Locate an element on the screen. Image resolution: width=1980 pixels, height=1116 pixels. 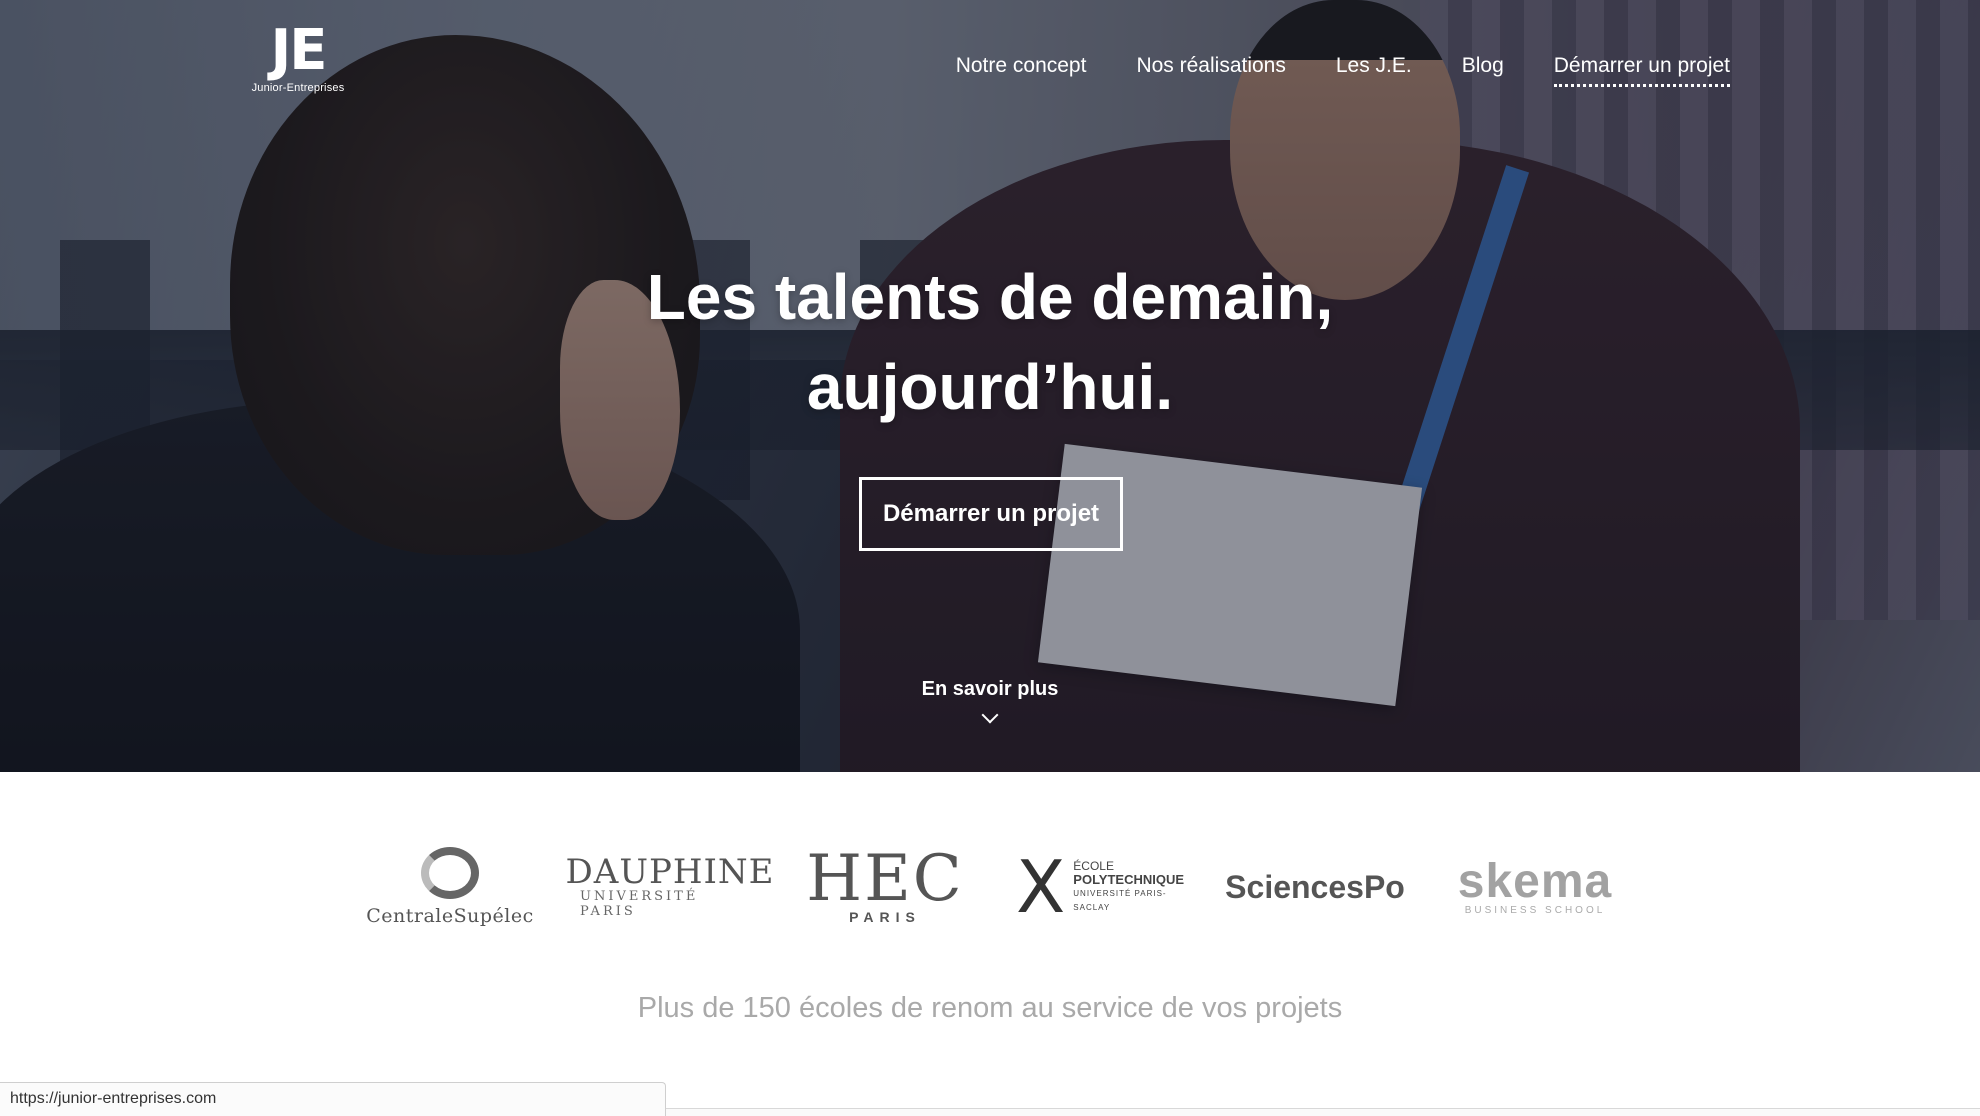
logo-skema: skema BUSINESS SCHOOL is located at coordinates (1535, 887).